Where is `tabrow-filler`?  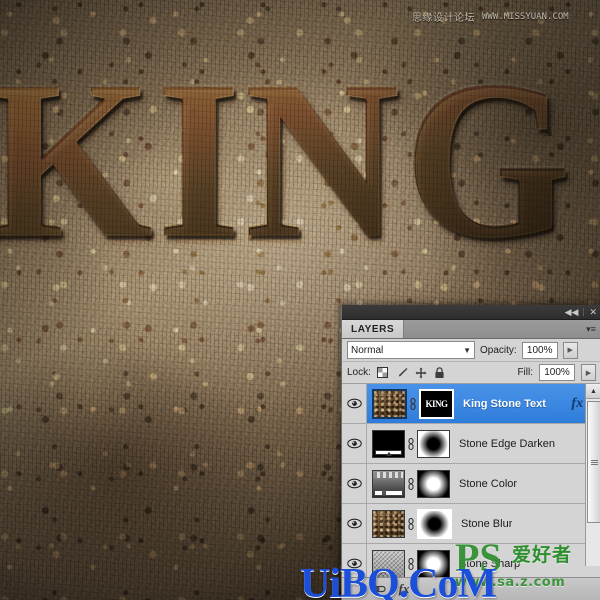 tabrow-filler is located at coordinates (492, 329).